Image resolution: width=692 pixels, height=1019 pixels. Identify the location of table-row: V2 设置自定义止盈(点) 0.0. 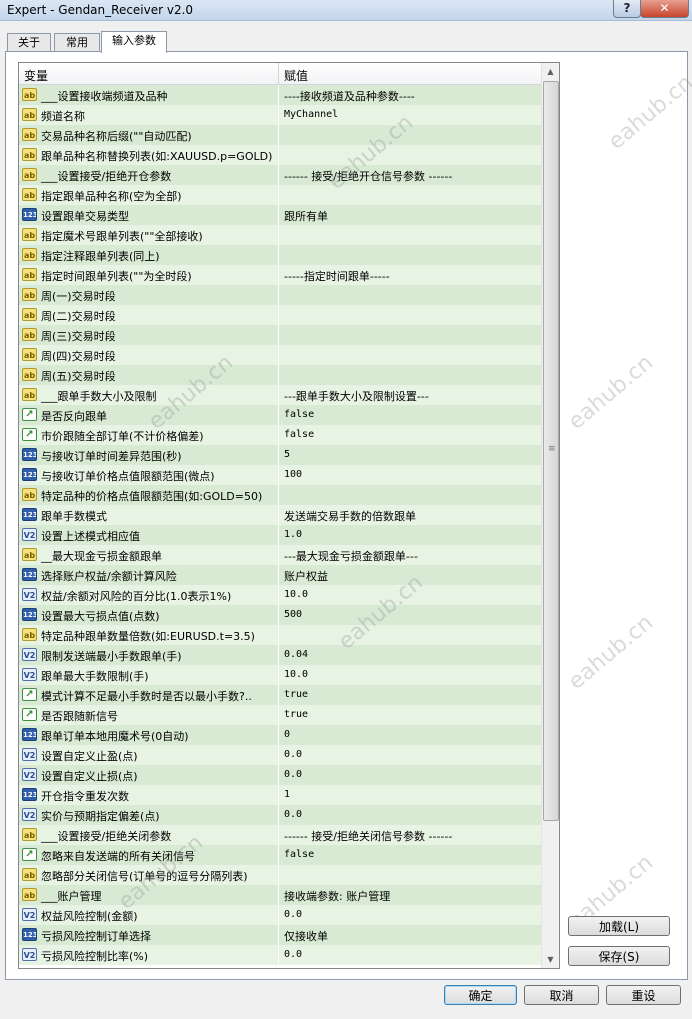
(280, 755).